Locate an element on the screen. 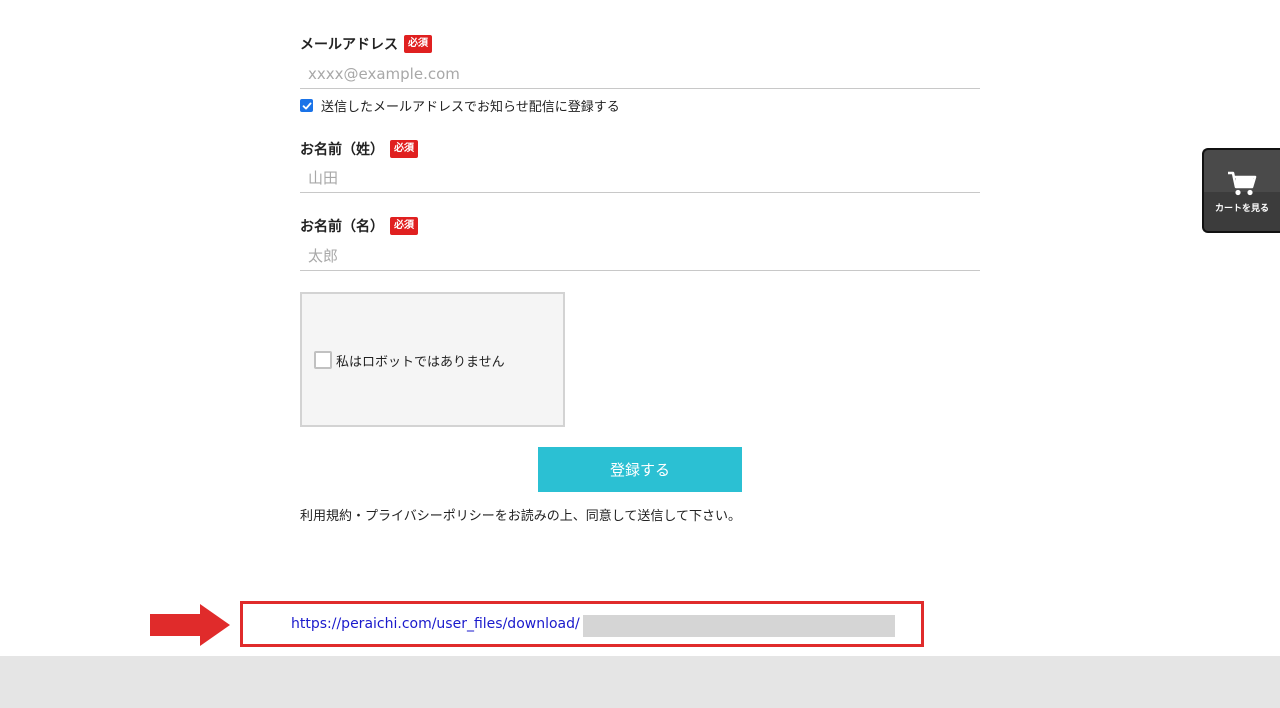  register-button: 登録する is located at coordinates (640, 469).